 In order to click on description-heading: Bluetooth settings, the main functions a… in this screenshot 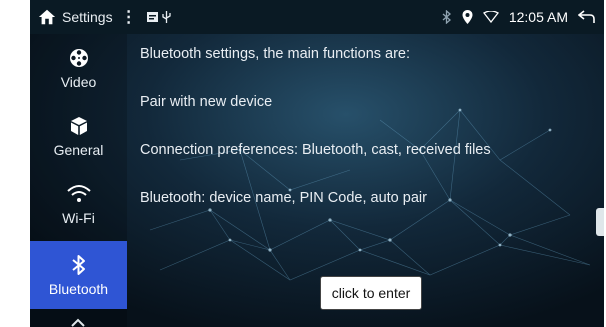, I will do `click(275, 54)`.